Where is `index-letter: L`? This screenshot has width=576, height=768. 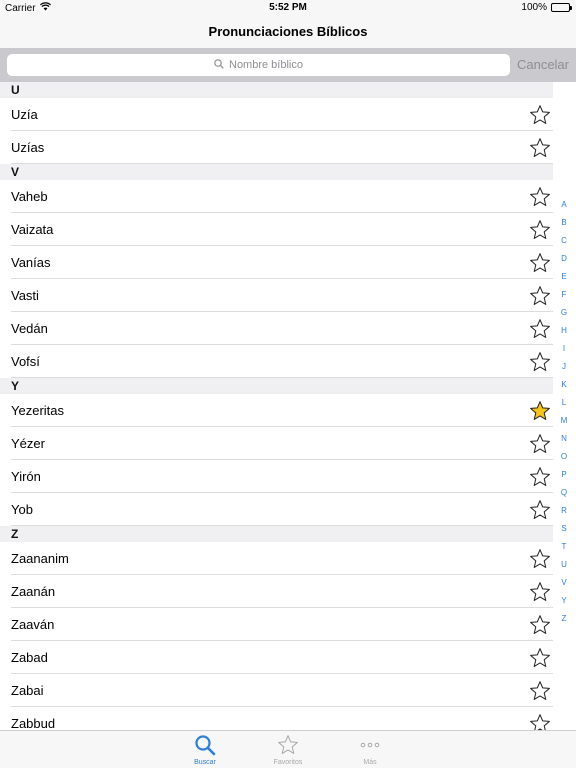
index-letter: L is located at coordinates (564, 403).